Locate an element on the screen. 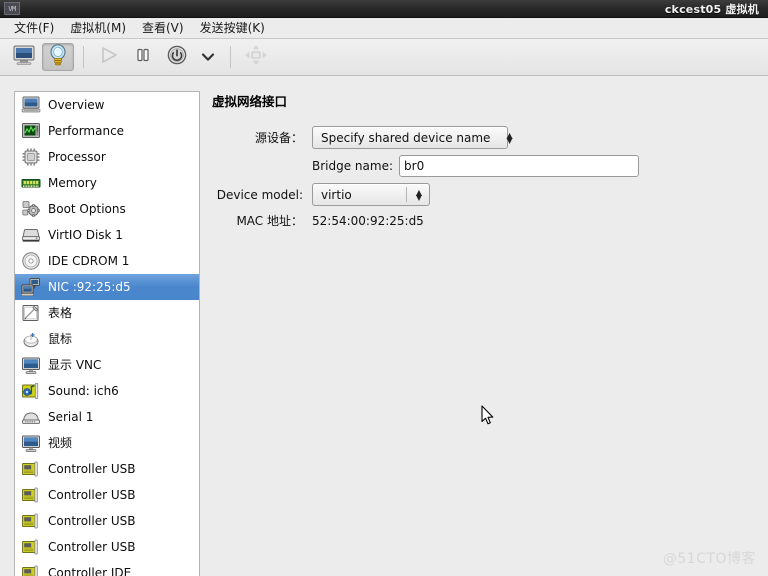  shutdown-menu-button is located at coordinates (208, 57).